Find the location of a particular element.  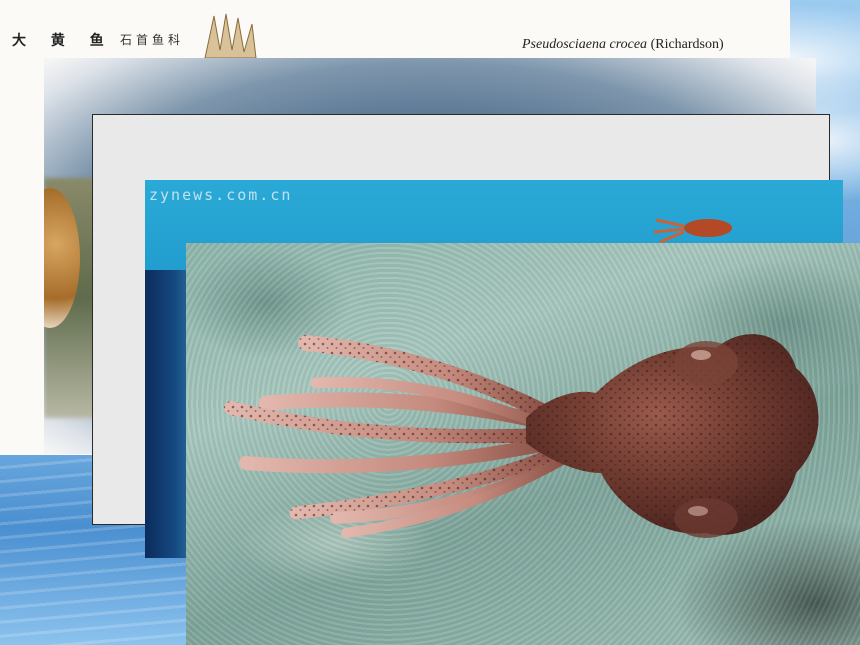

photo-watermark: zynews.com.cn is located at coordinates (221, 195).